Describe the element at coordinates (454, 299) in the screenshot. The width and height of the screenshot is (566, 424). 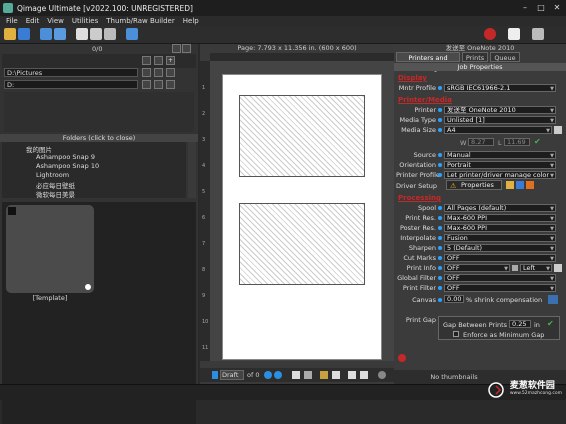
I see `canvas-field: 0.00` at that location.